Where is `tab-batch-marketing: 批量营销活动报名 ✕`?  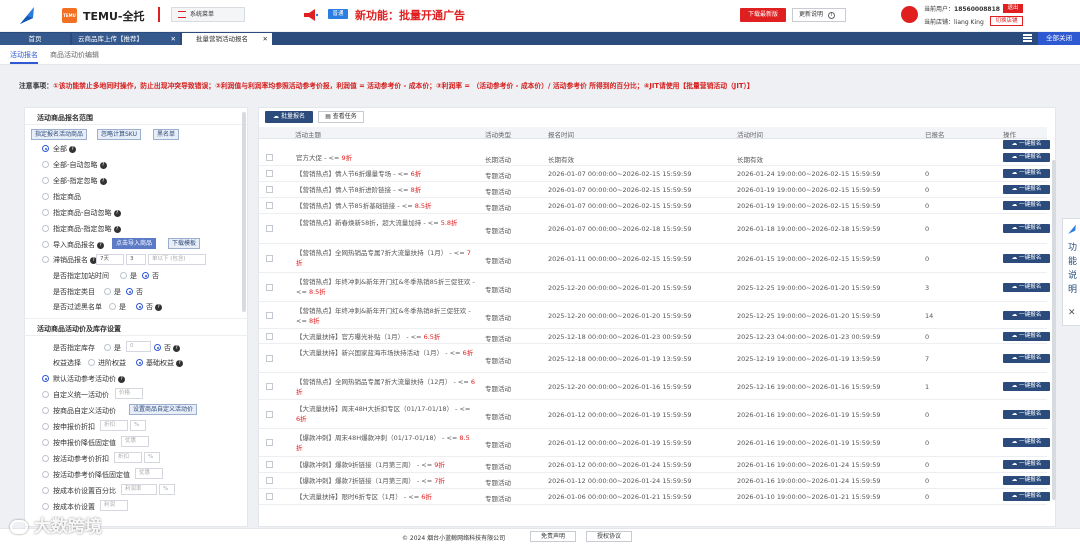
tab-batch-marketing: 批量营销活动报名 ✕ is located at coordinates (227, 39).